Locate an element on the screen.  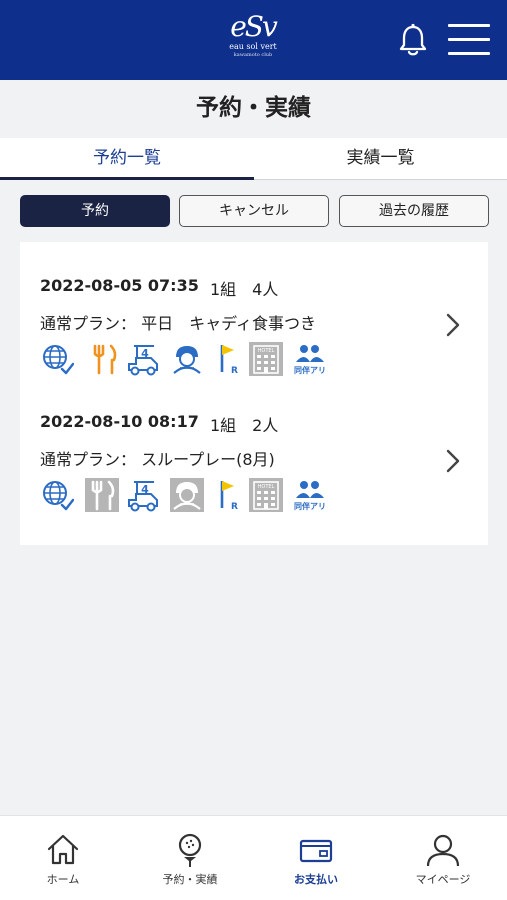
filter-reservations-button: 予約 is located at coordinates (95, 211).